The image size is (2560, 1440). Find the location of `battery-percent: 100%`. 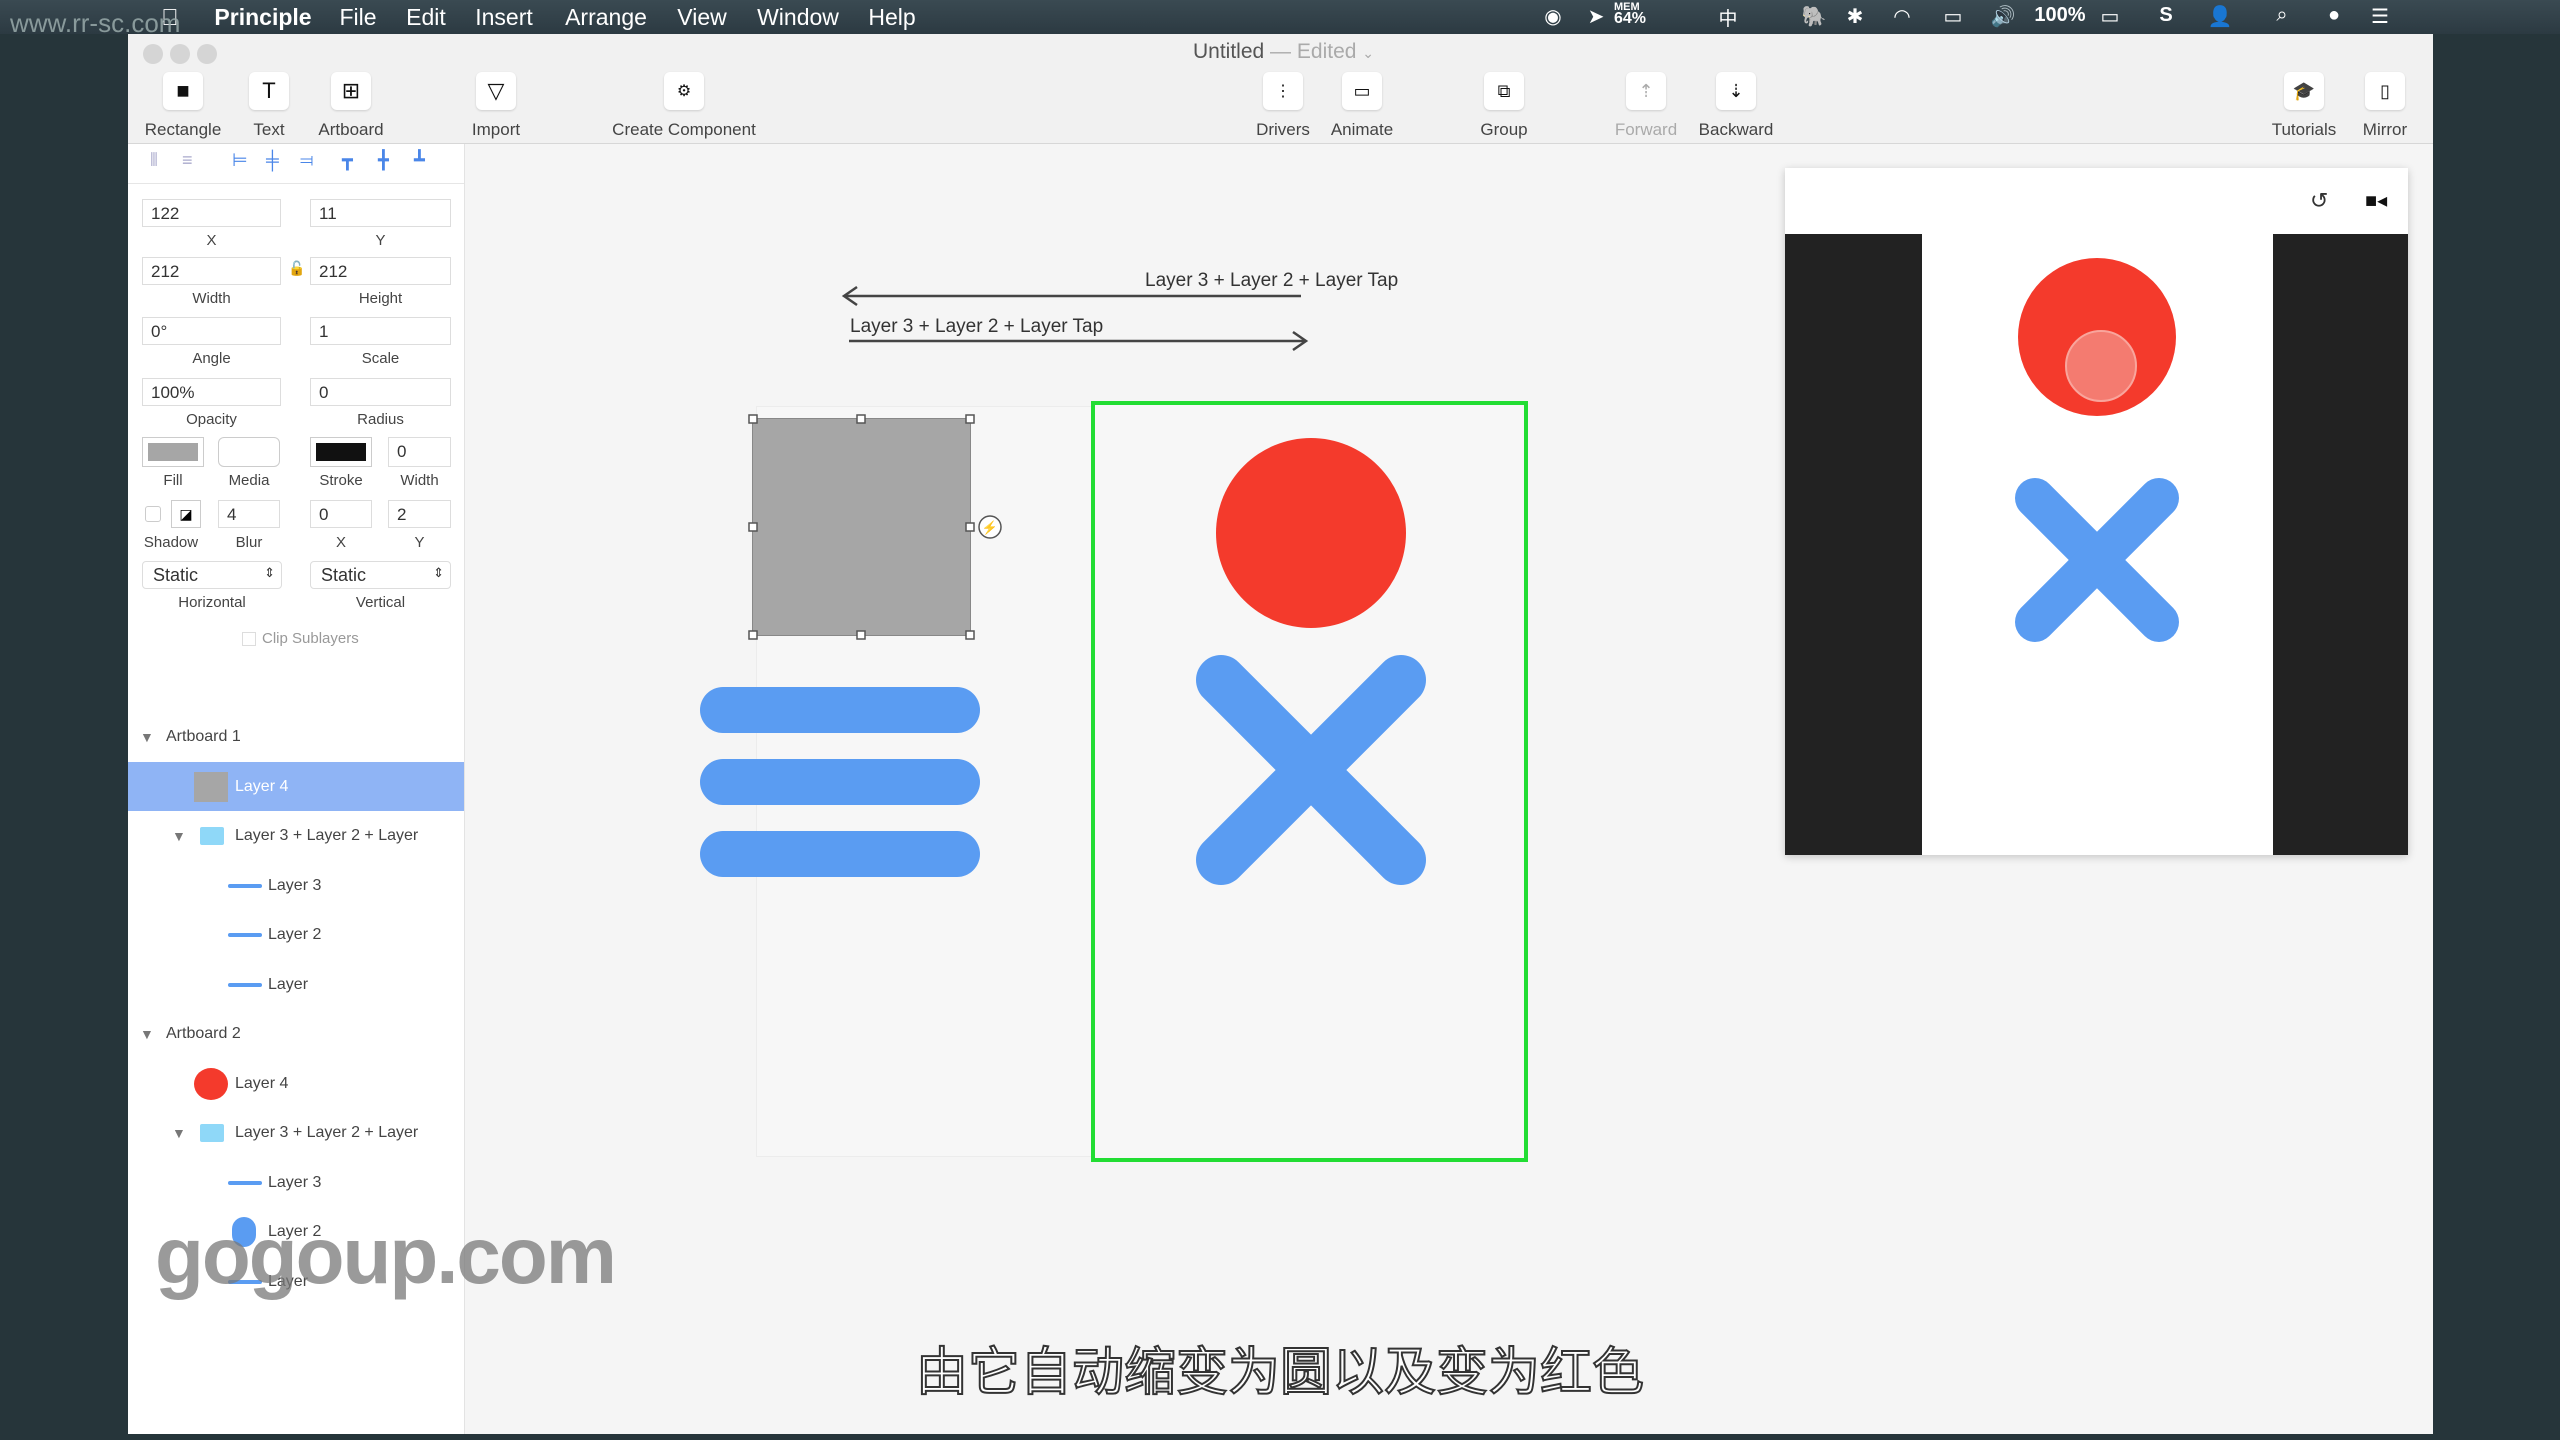

battery-percent: 100% is located at coordinates (2059, 15).